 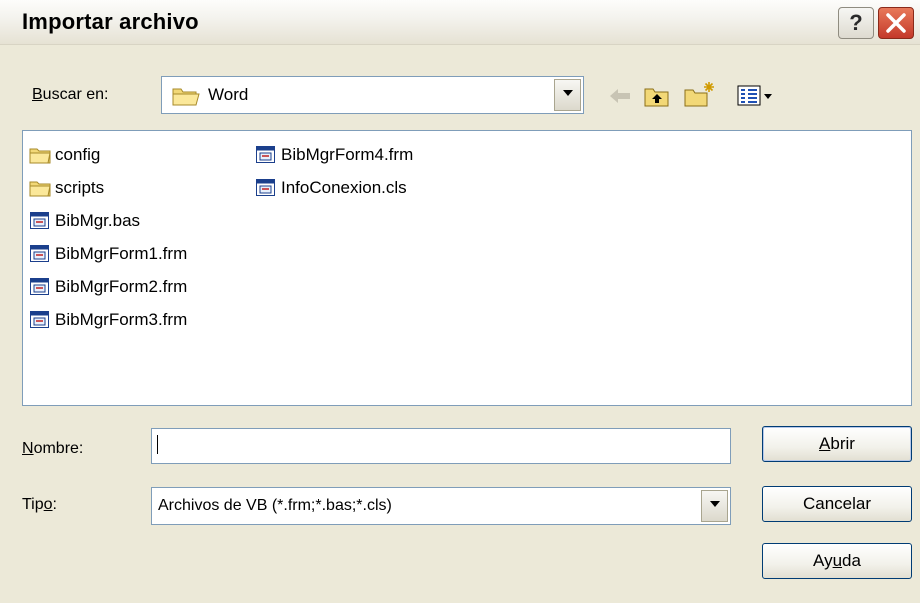 What do you see at coordinates (157, 444) in the screenshot?
I see `text-caret` at bounding box center [157, 444].